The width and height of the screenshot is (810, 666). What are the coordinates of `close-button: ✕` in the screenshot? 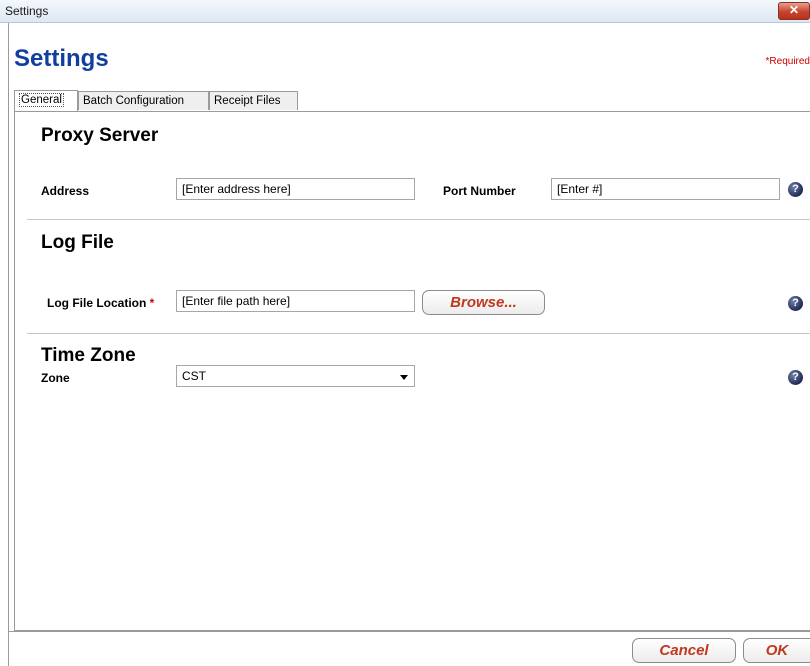 It's located at (794, 11).